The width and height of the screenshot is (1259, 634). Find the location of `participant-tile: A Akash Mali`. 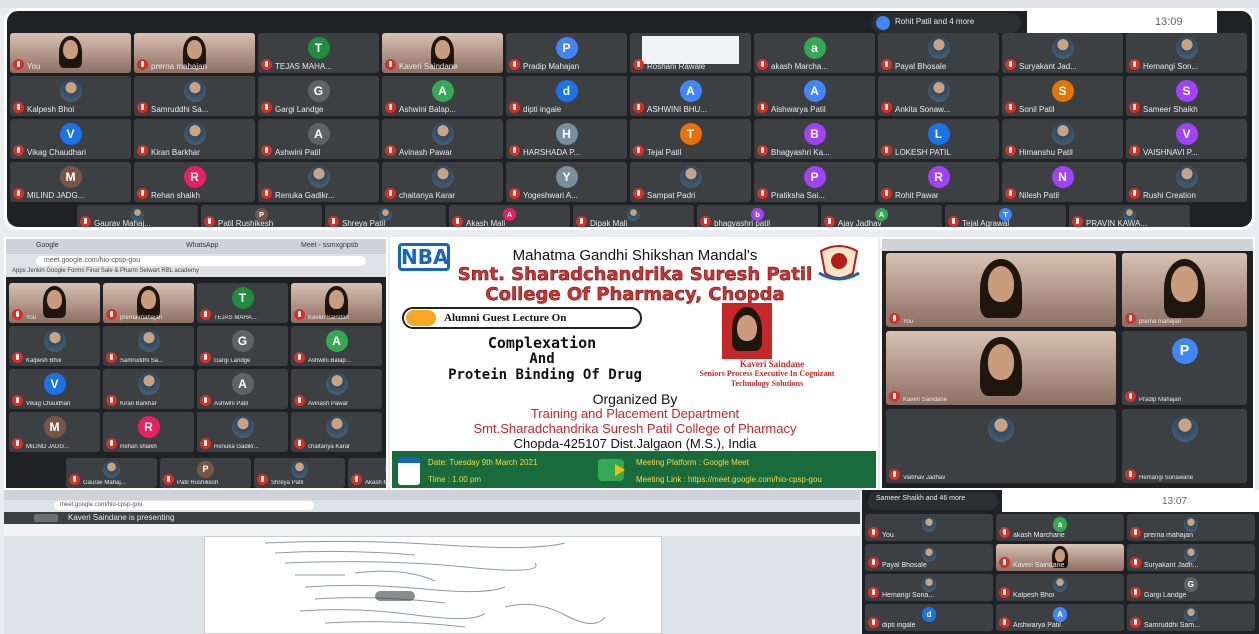

participant-tile: A Akash Mali is located at coordinates (509, 216).